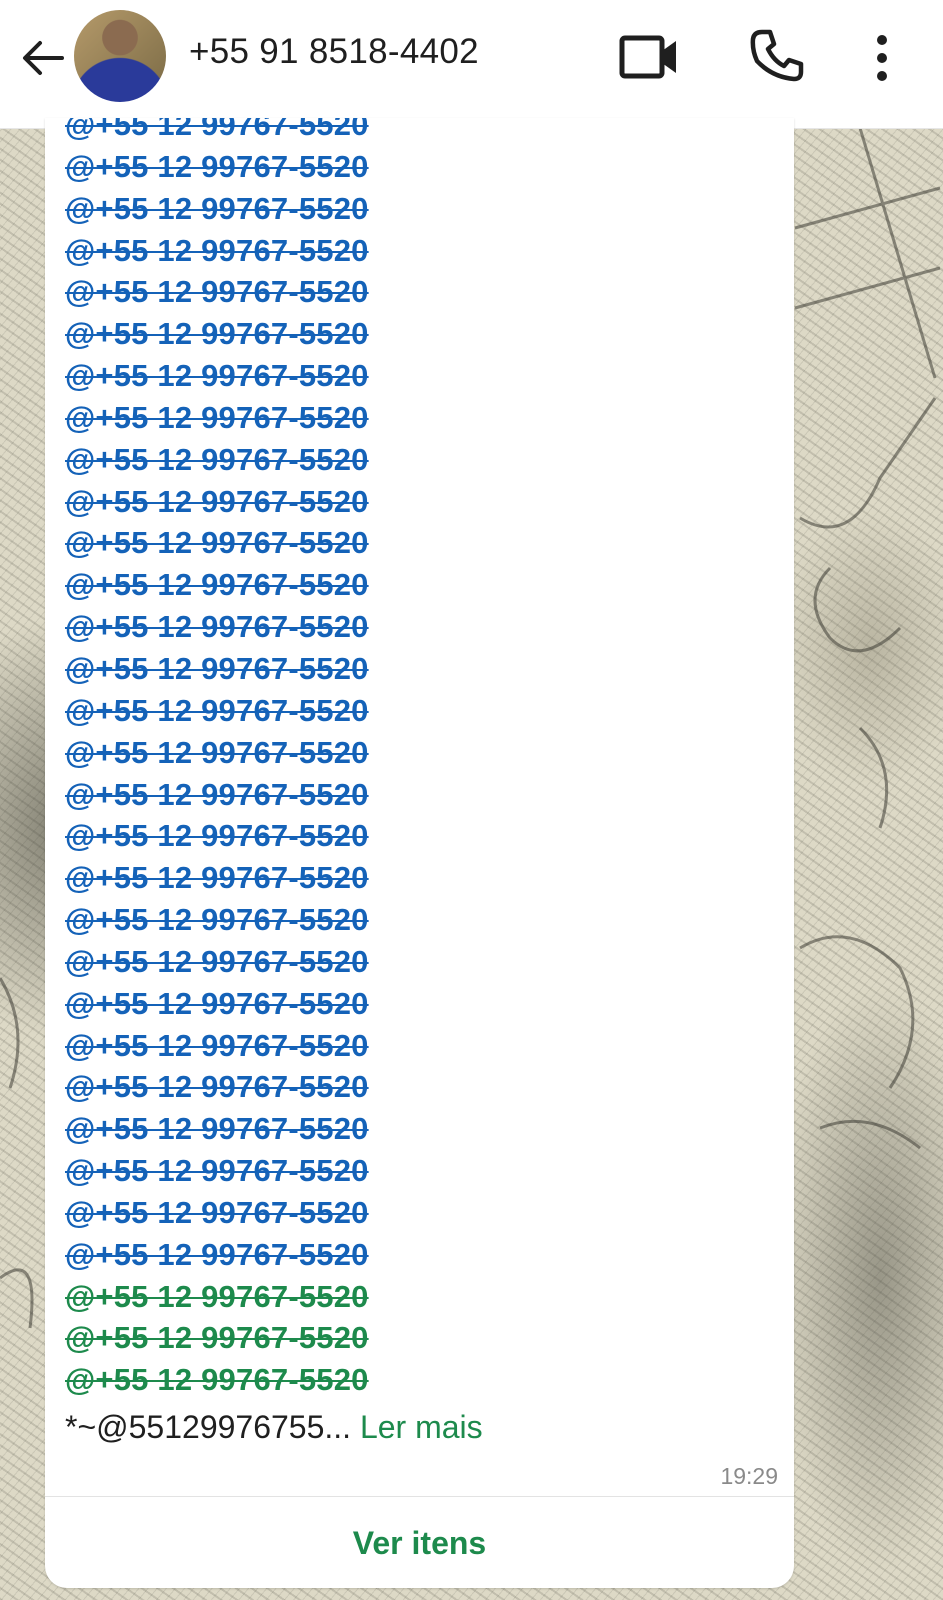 This screenshot has width=943, height=1600. I want to click on message-timestamp: 19:29, so click(749, 1476).